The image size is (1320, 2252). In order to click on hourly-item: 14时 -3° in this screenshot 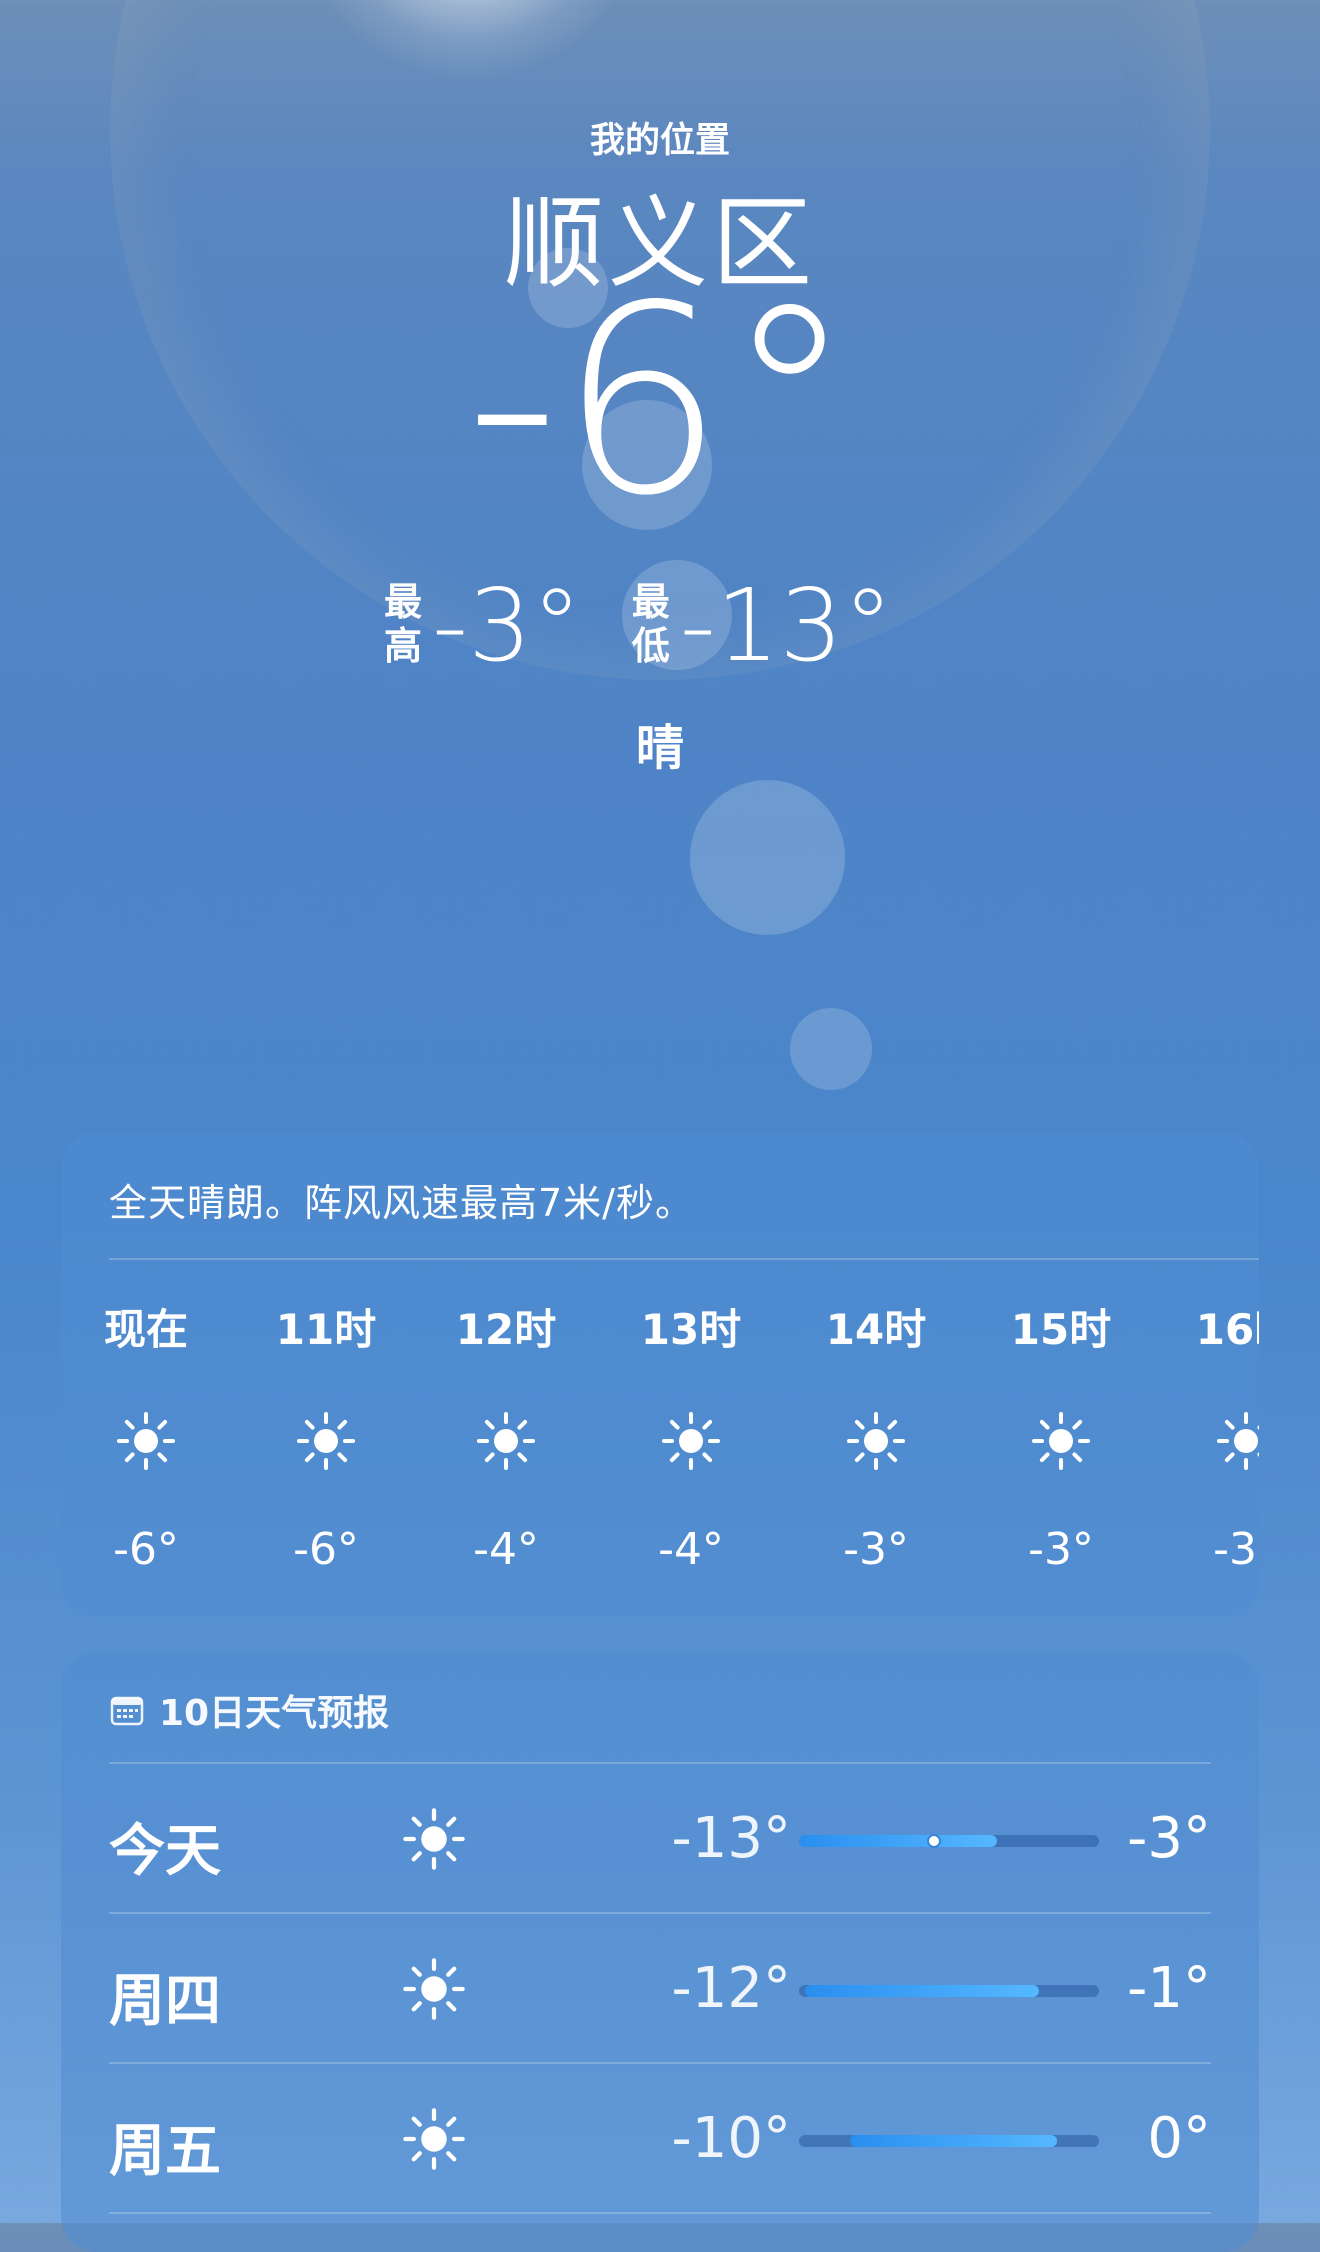, I will do `click(876, 1437)`.